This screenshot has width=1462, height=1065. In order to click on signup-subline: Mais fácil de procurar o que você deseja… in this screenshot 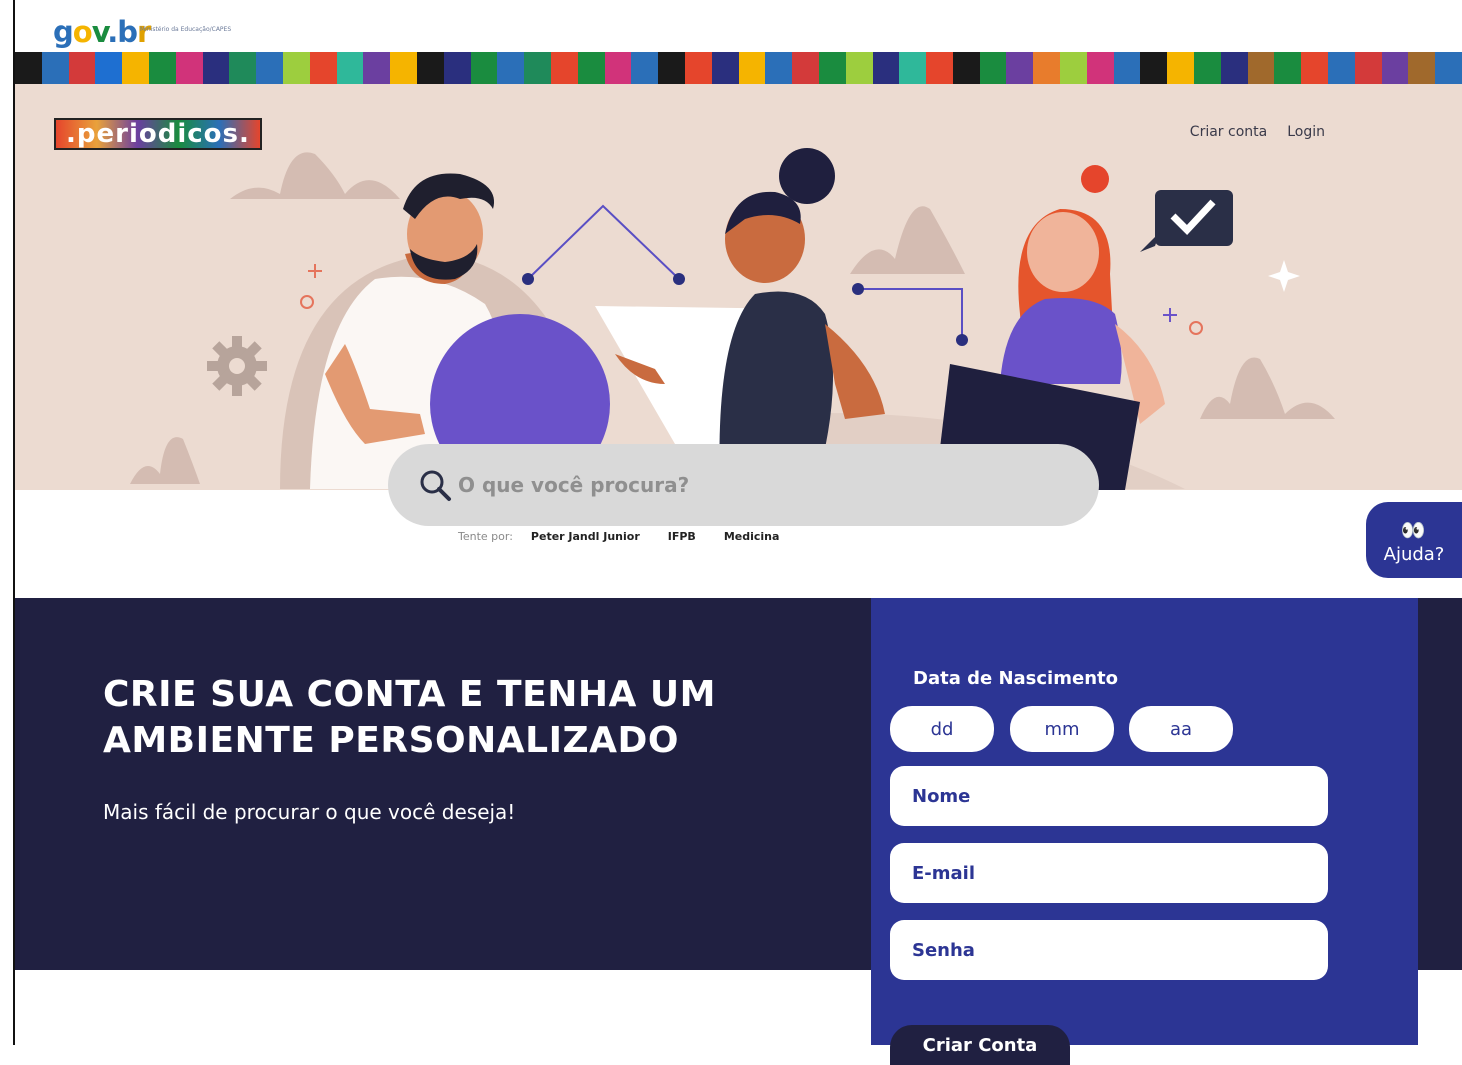, I will do `click(309, 812)`.